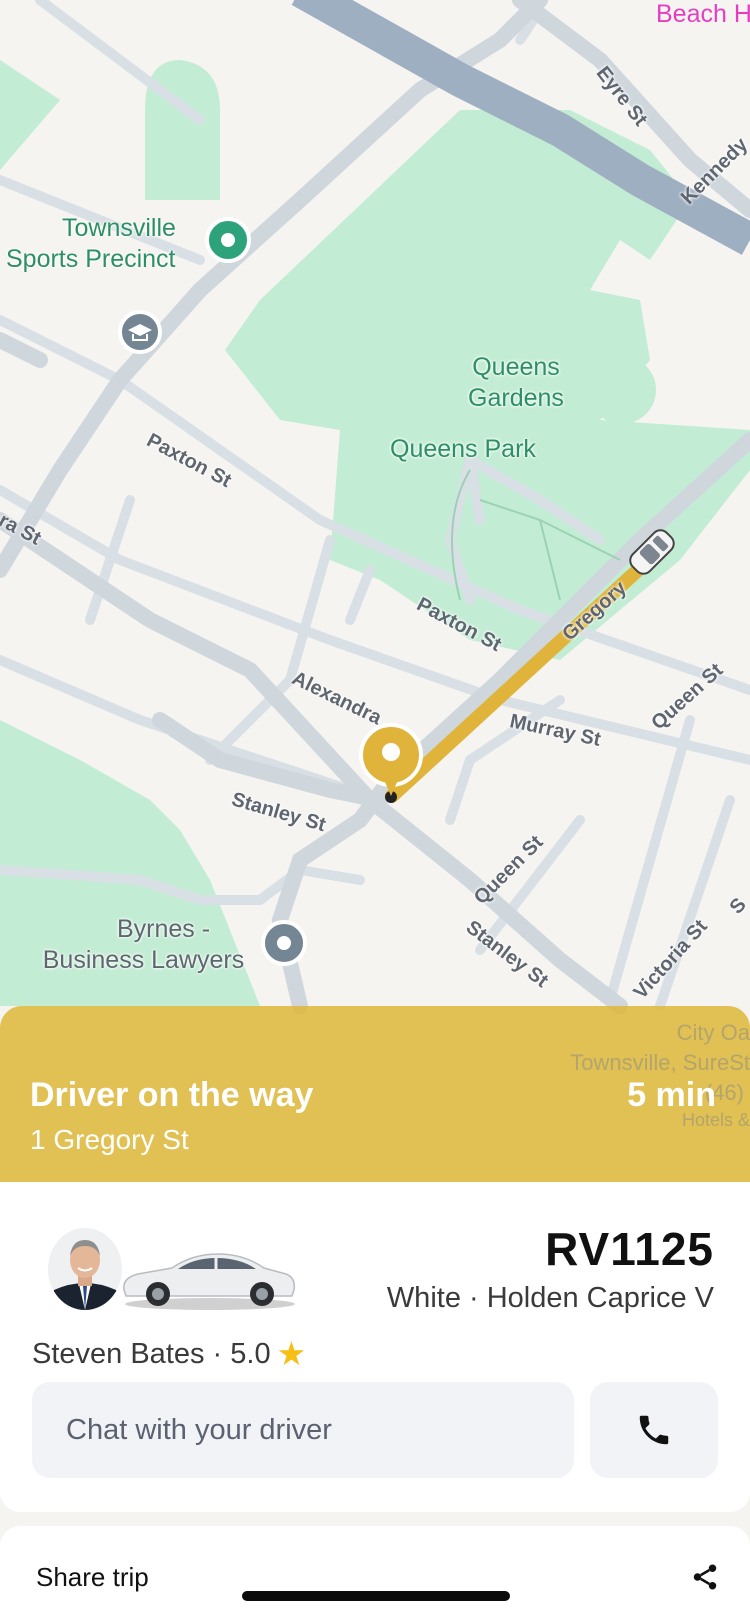  What do you see at coordinates (163, 929) in the screenshot?
I see `poi-label-line: Byrnes -` at bounding box center [163, 929].